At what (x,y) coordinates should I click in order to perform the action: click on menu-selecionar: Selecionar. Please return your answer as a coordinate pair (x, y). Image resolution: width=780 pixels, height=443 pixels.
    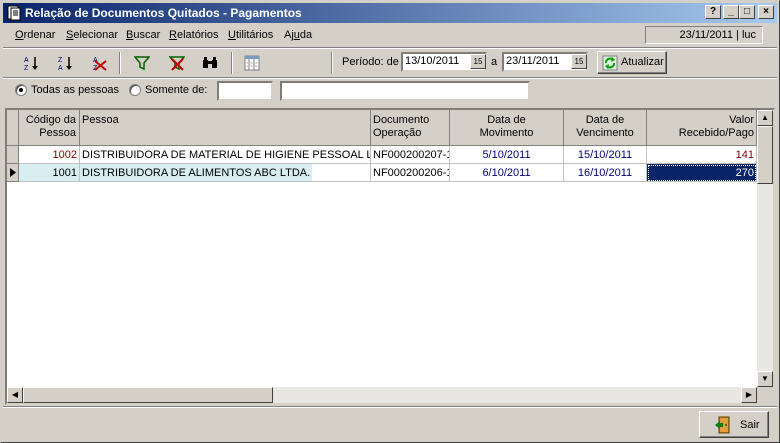
    Looking at the image, I should click on (92, 35).